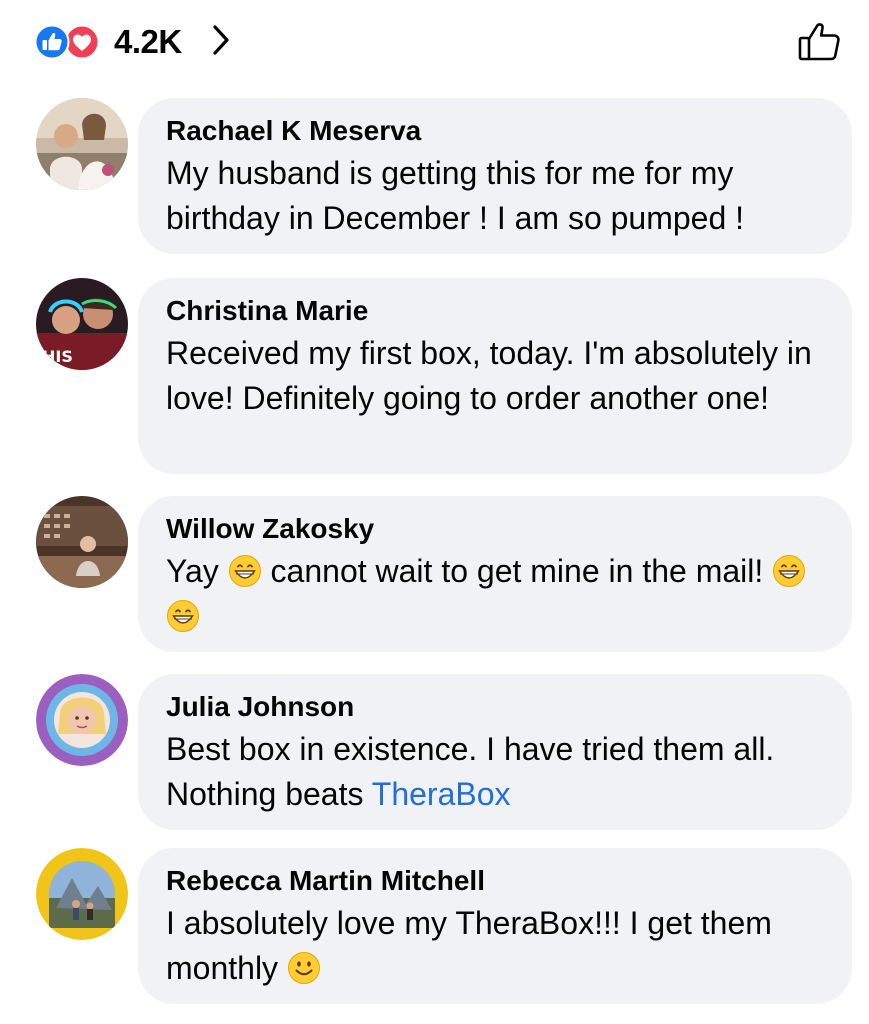 This screenshot has height=1024, width=869. Describe the element at coordinates (495, 707) in the screenshot. I see `comment-author: Julia Johnson` at that location.